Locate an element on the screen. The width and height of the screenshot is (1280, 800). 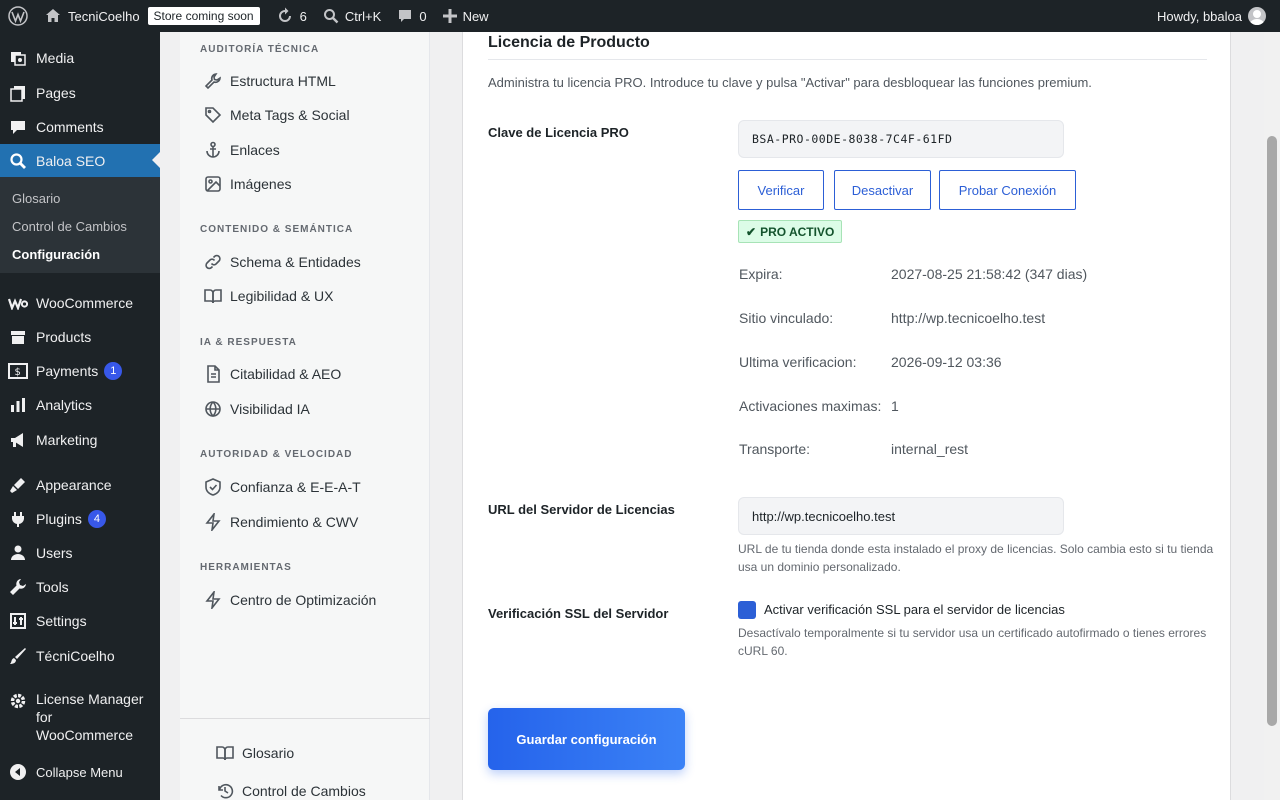
menu-item-woocommerce: WooCommerce is located at coordinates (80, 303).